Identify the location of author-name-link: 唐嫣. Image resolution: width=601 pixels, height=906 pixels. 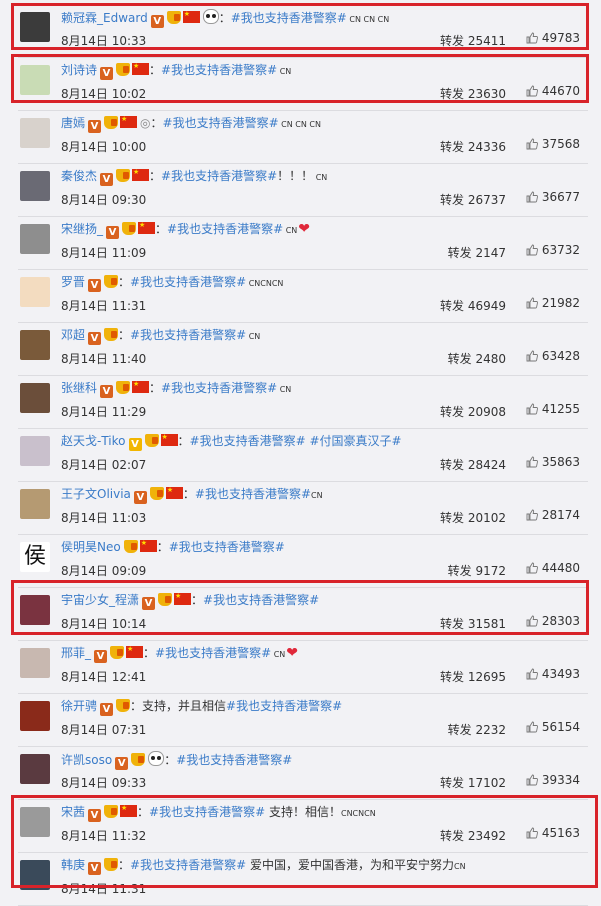
(73, 123).